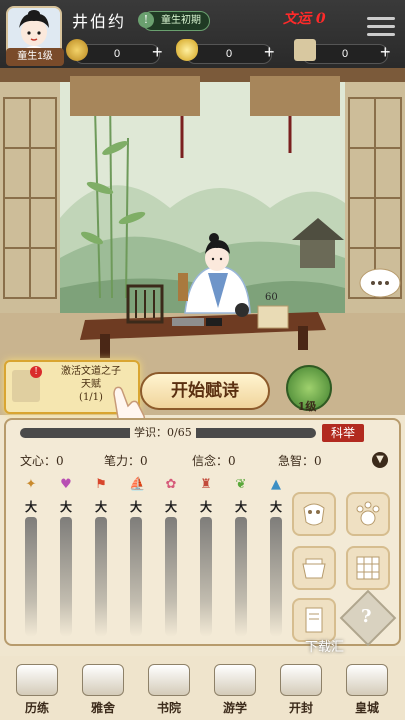 The width and height of the screenshot is (405, 720). I want to click on mountain-icon: ▲, so click(276, 484).